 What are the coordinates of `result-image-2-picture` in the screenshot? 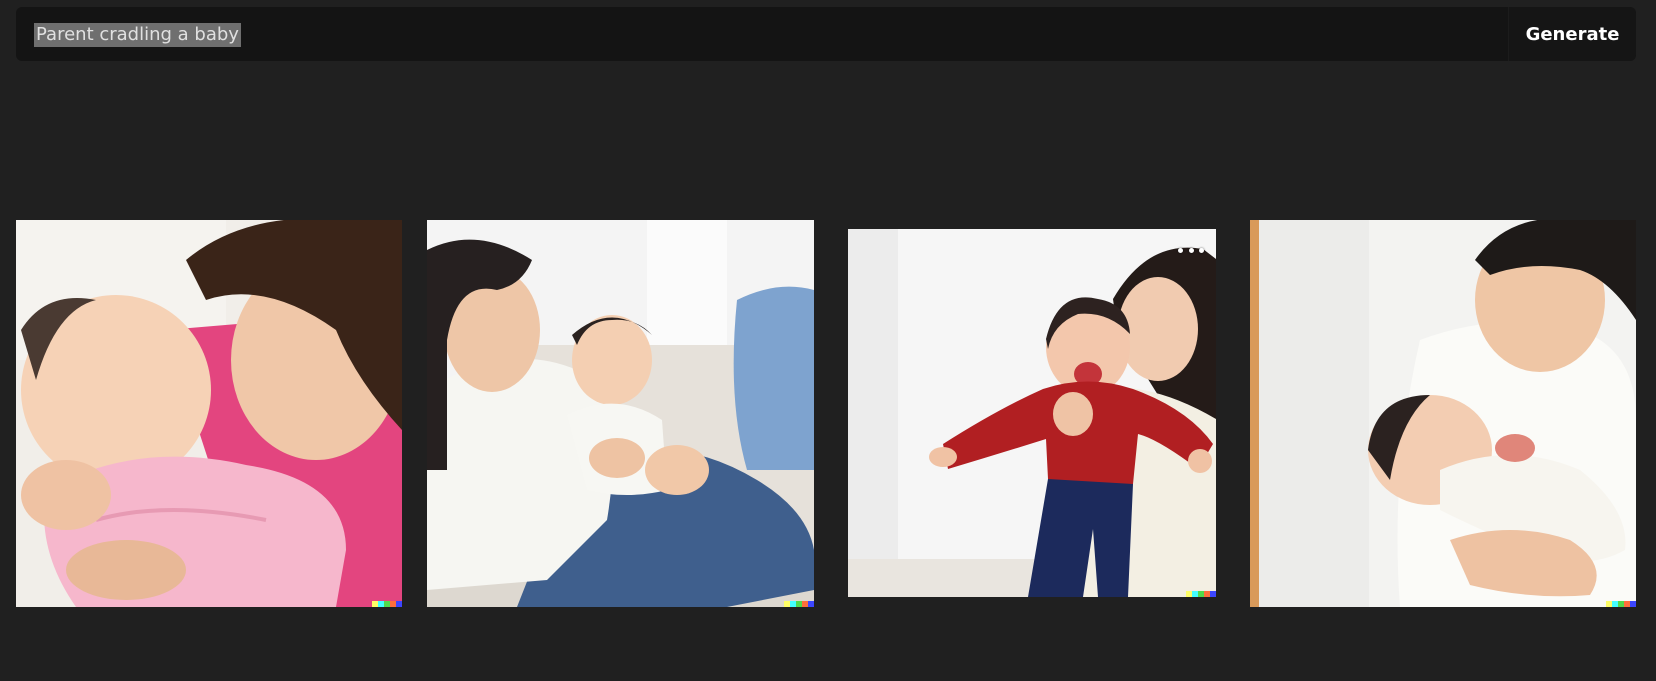 It's located at (620, 413).